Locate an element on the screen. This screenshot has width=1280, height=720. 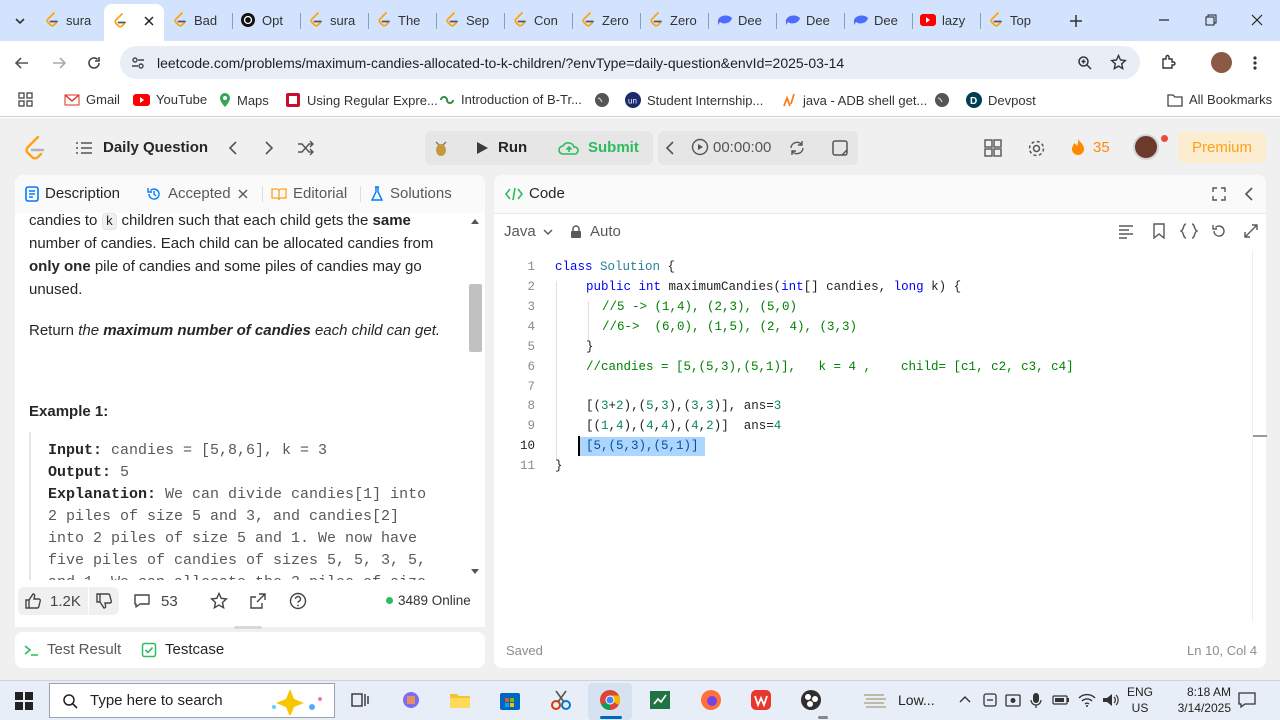
streak-counter: 35 is located at coordinates (1089, 147).